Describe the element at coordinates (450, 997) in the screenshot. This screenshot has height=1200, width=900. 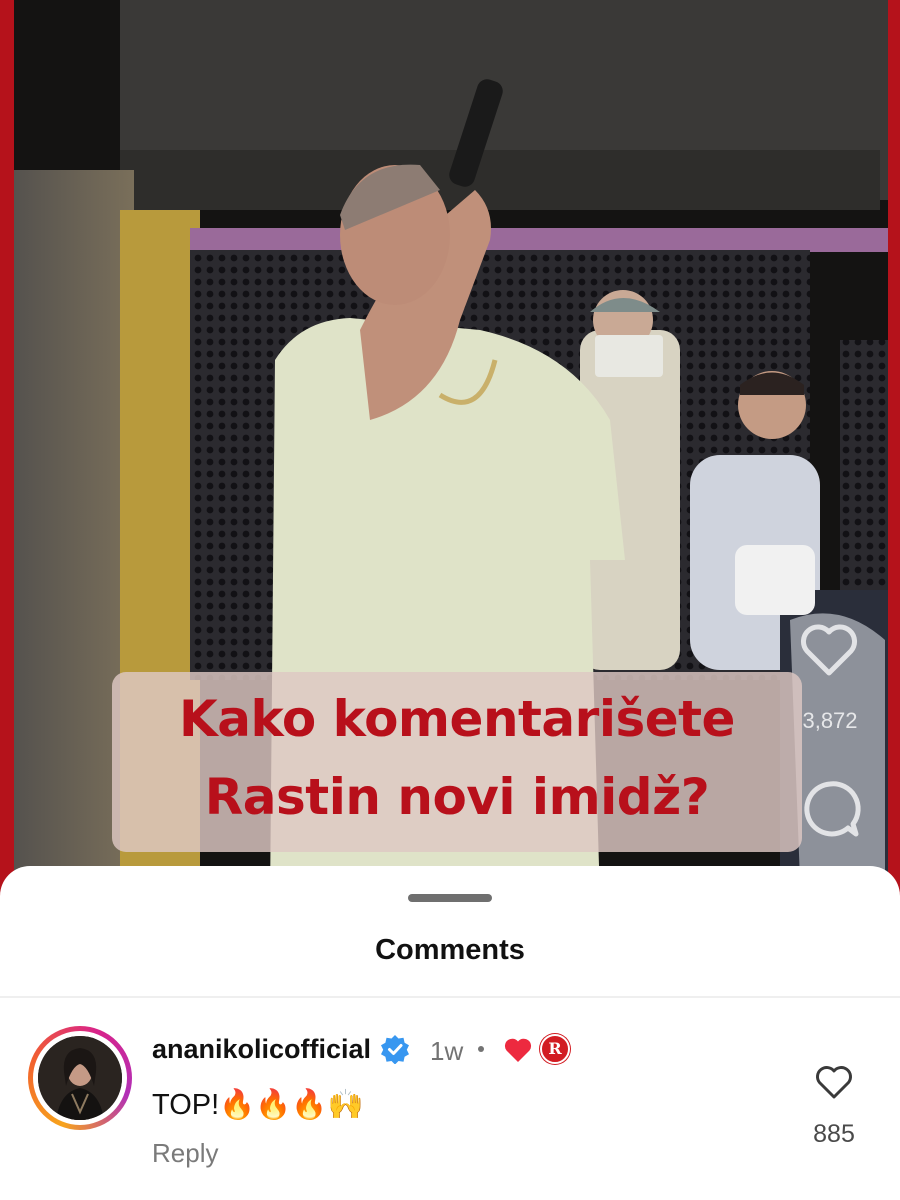
I see `sheet-divider` at that location.